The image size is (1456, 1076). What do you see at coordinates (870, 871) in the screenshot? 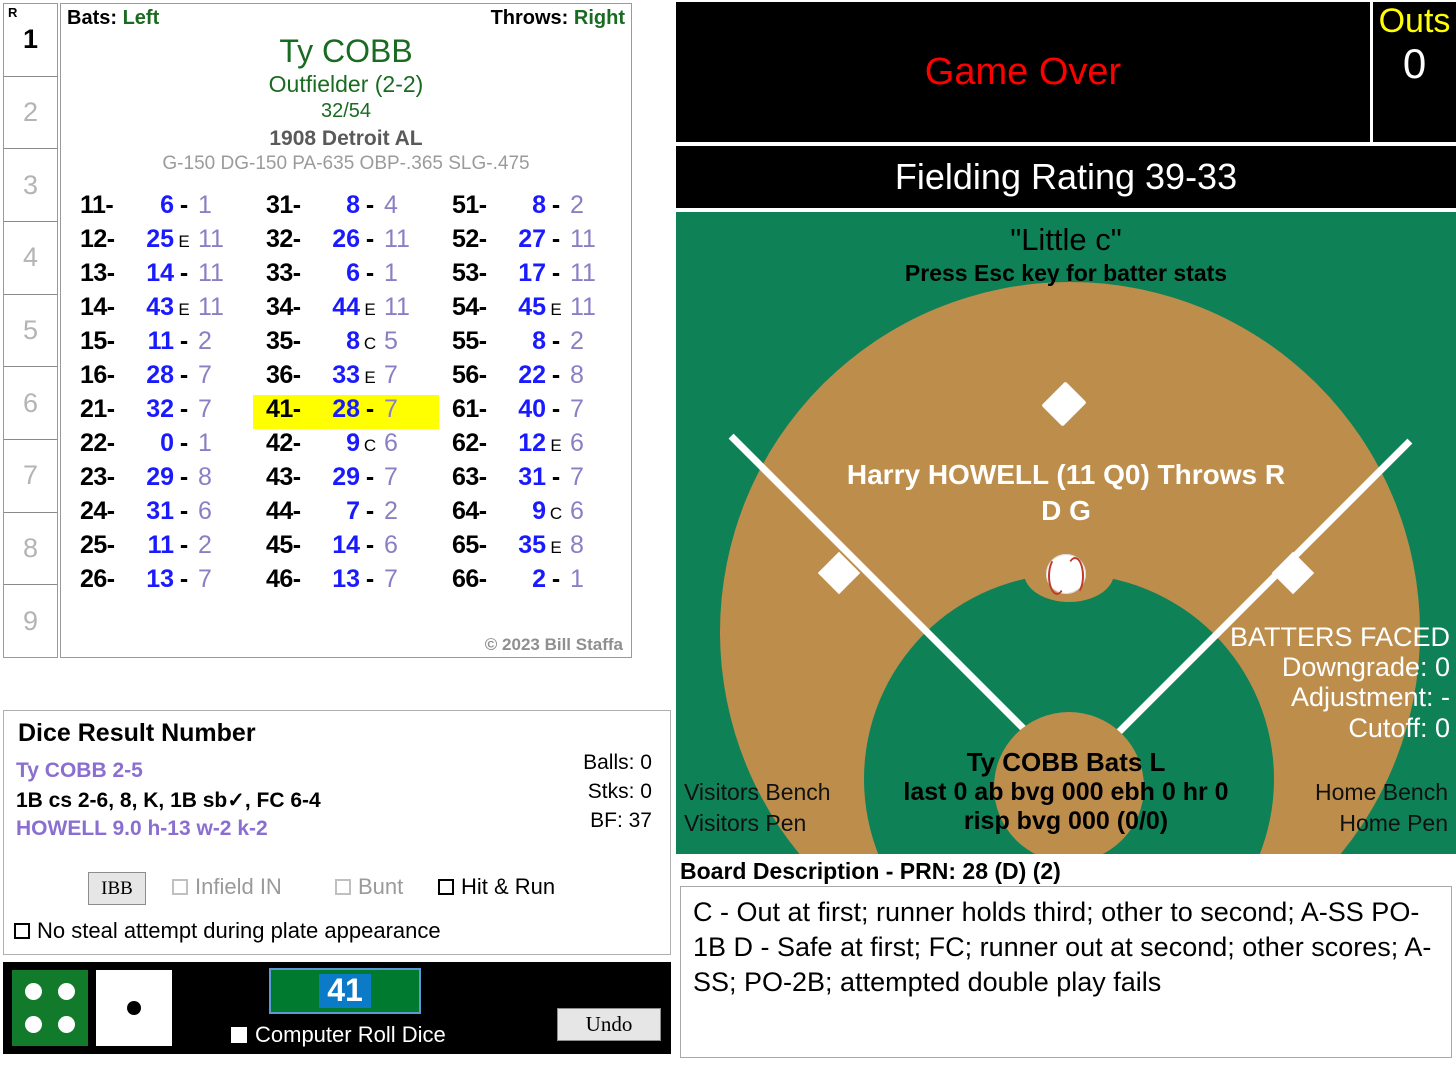
I see `board-description-title: Board Description - PRN: 28 (D) (2)` at bounding box center [870, 871].